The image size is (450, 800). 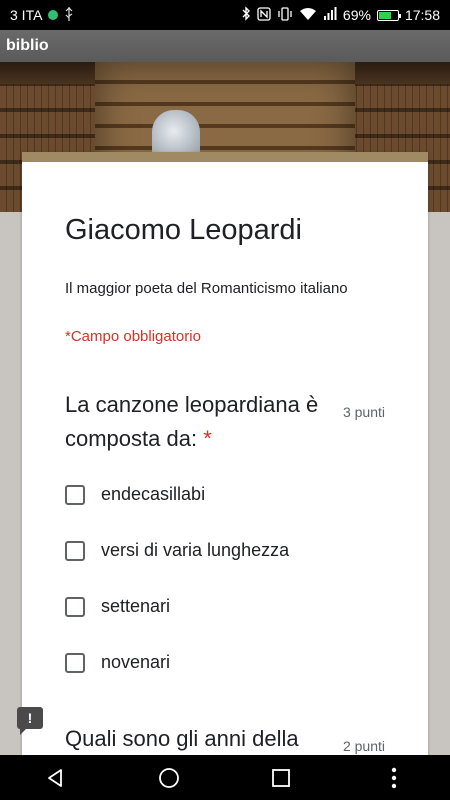 I want to click on feedback-icon: !, so click(x=30, y=721).